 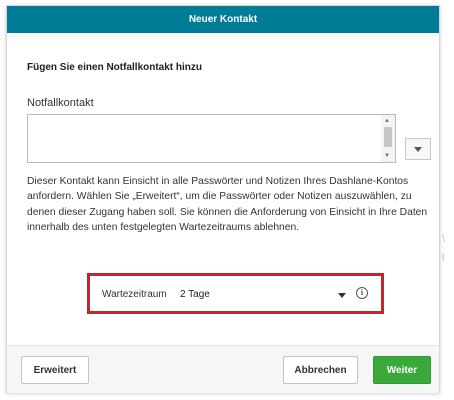 I want to click on info-icon: i, so click(x=362, y=293).